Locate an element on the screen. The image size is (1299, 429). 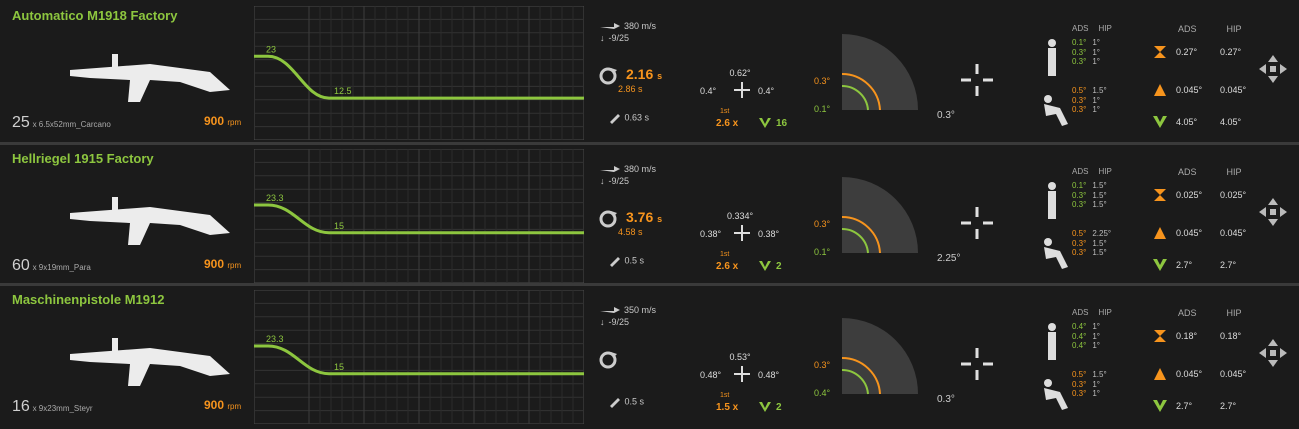
spread-per-shot-icon is located at coordinates (1160, 233).